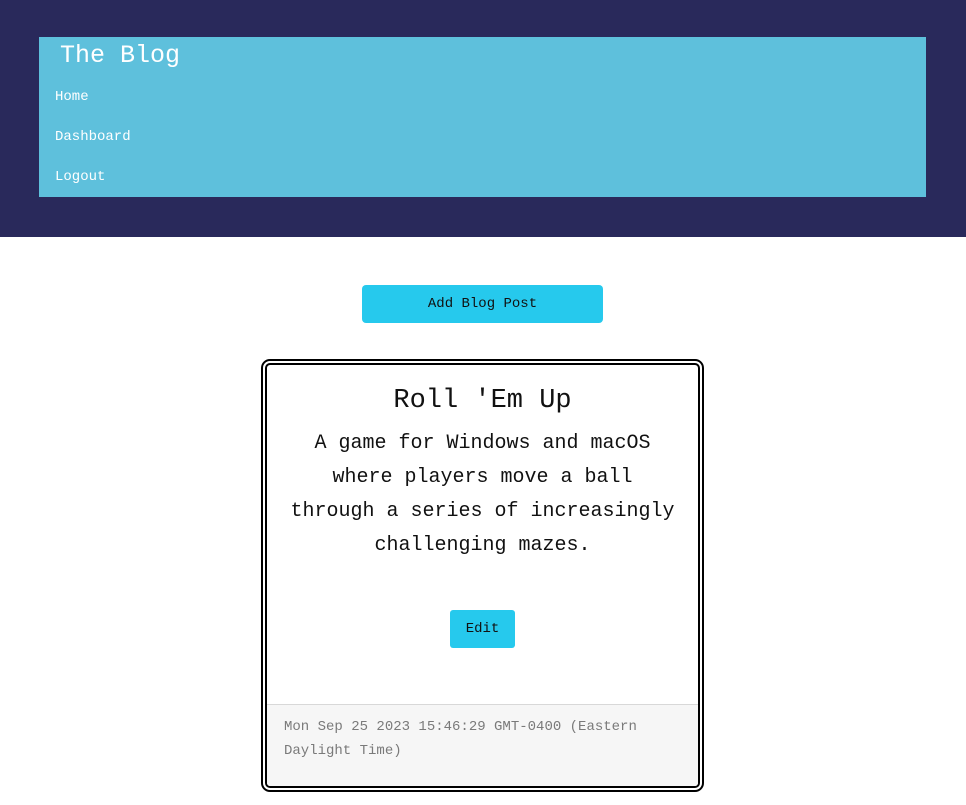  I want to click on post-title: Roll 'Em Up, so click(482, 401).